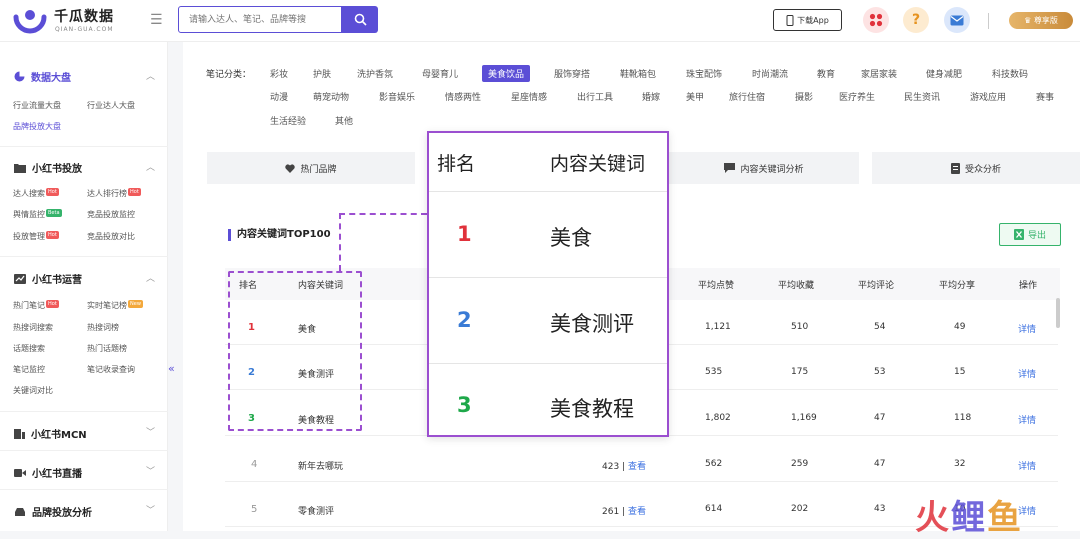 The width and height of the screenshot is (1080, 539). Describe the element at coordinates (1030, 234) in the screenshot. I see `export-button: 导出` at that location.